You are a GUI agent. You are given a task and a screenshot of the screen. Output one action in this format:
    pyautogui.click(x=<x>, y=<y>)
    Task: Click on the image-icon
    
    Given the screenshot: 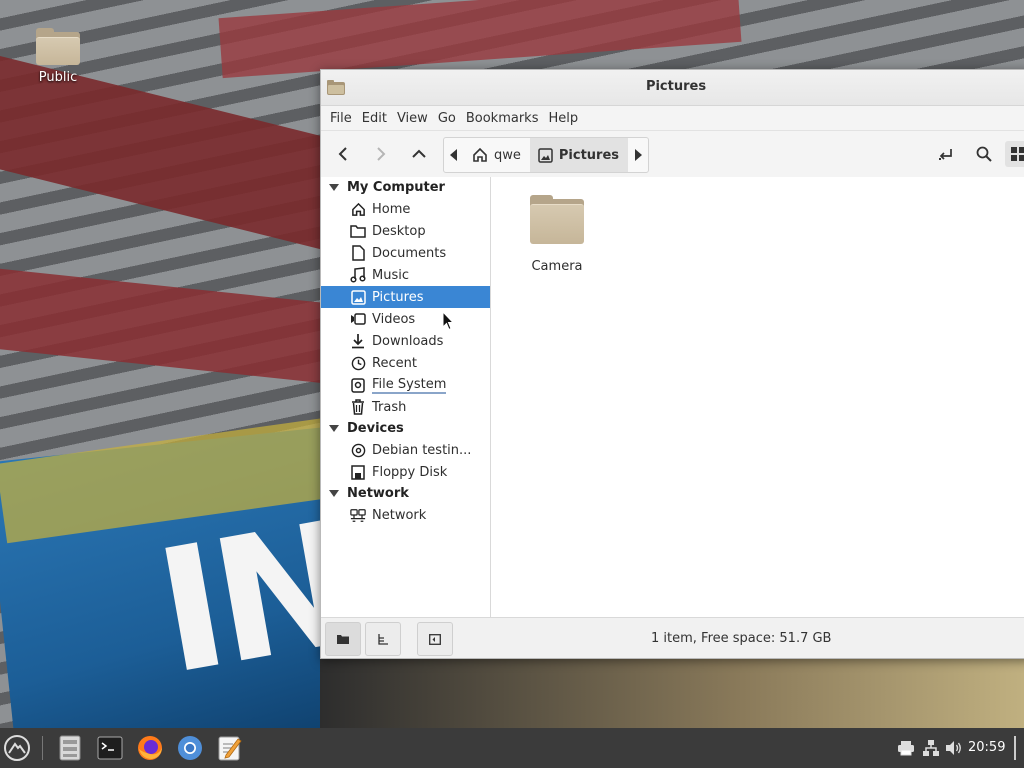 What is the action you would take?
    pyautogui.click(x=358, y=297)
    